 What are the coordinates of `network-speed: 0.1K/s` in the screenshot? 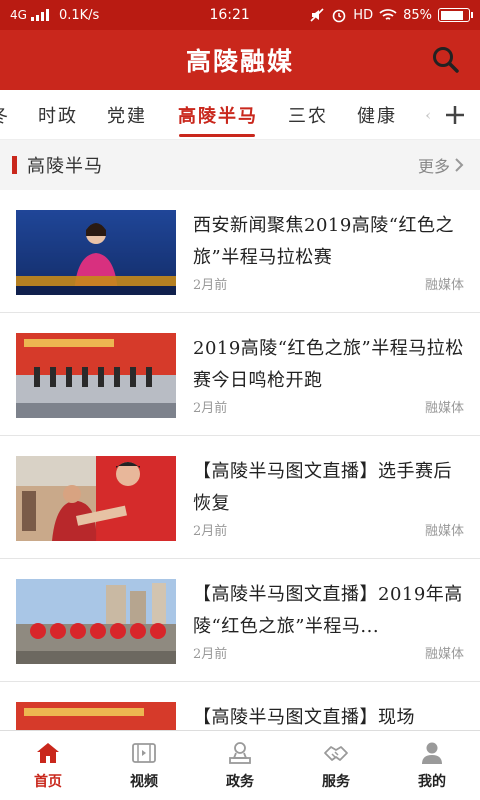 It's located at (79, 15).